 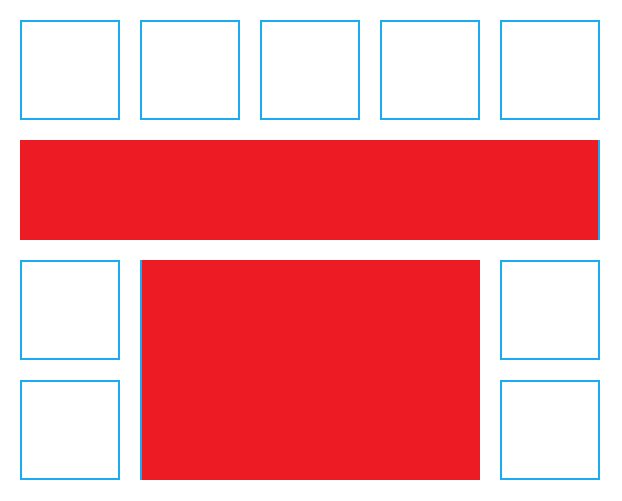 I want to click on empty-cell-r4-c5, so click(x=550, y=430).